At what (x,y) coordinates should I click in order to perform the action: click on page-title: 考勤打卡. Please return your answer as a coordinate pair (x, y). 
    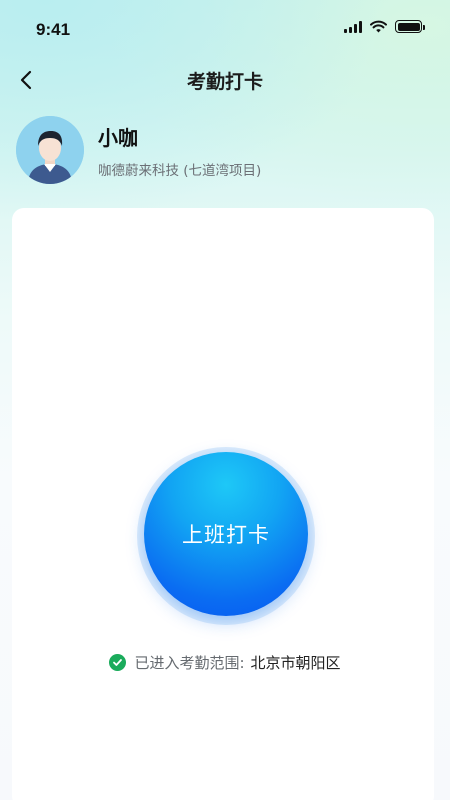
    Looking at the image, I should click on (224, 82).